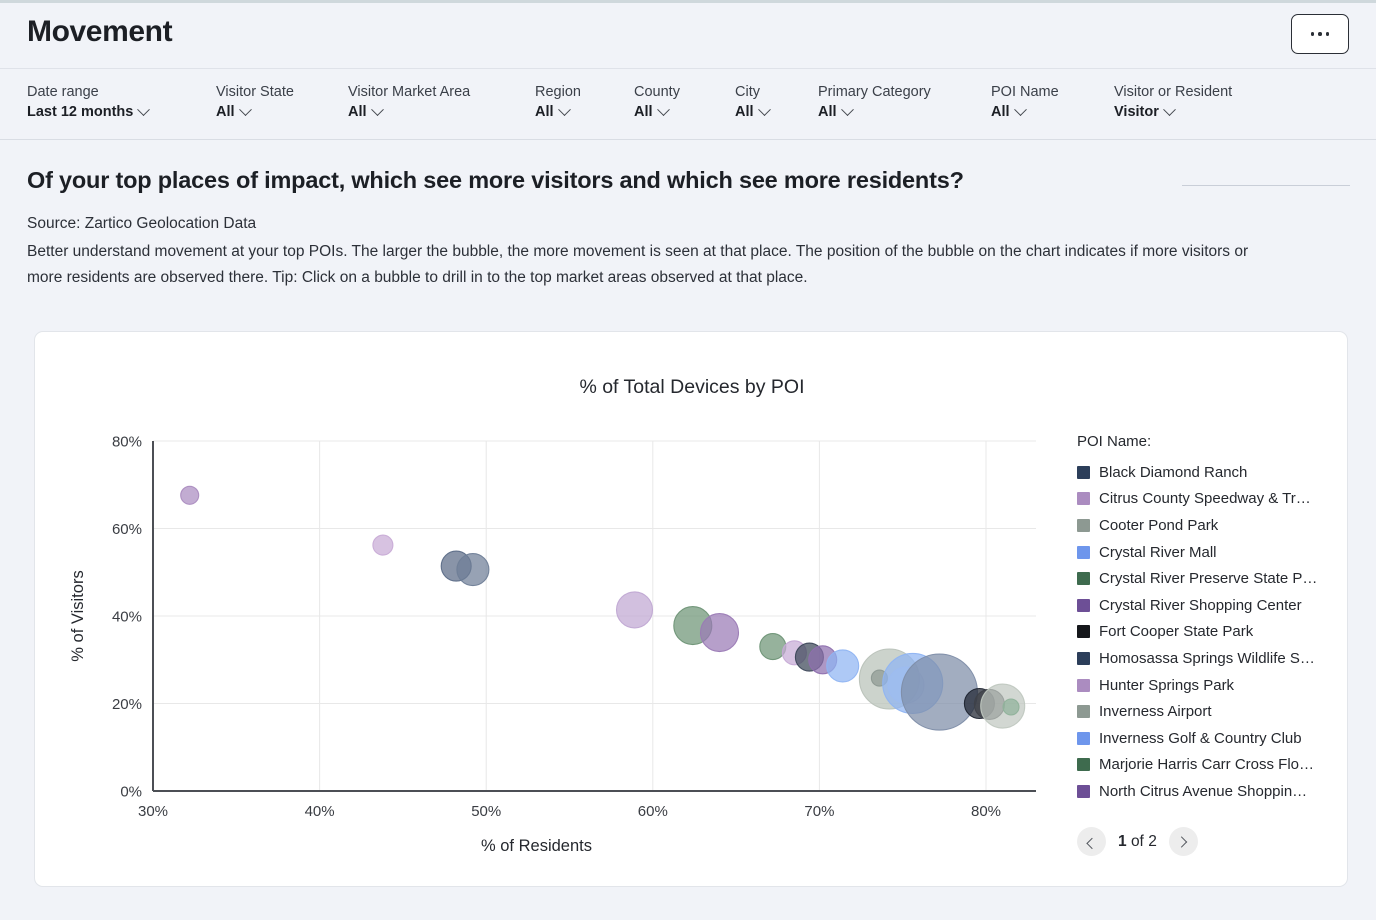  I want to click on x-axis-tick-label: 50%, so click(486, 811).